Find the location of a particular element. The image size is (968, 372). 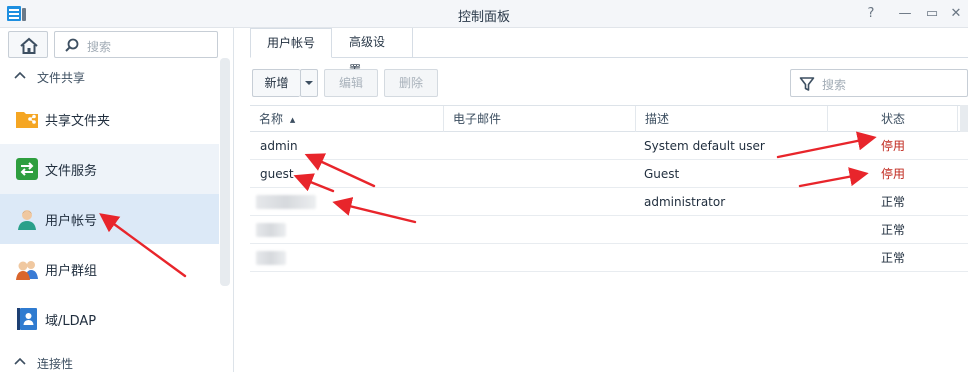

title-bar: 控制面板 ? — ▭ ✕ is located at coordinates (484, 14).